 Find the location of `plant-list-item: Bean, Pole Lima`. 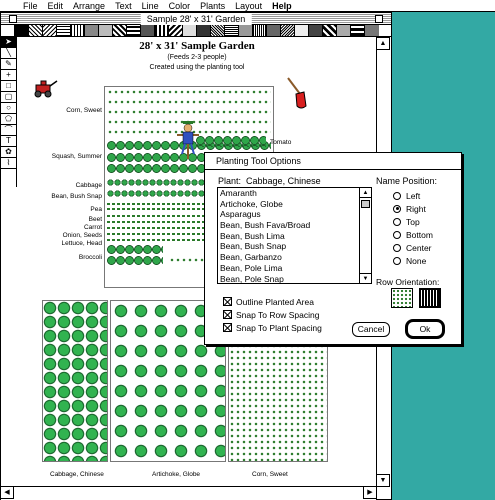

plant-list-item: Bean, Pole Lima is located at coordinates (288, 268).